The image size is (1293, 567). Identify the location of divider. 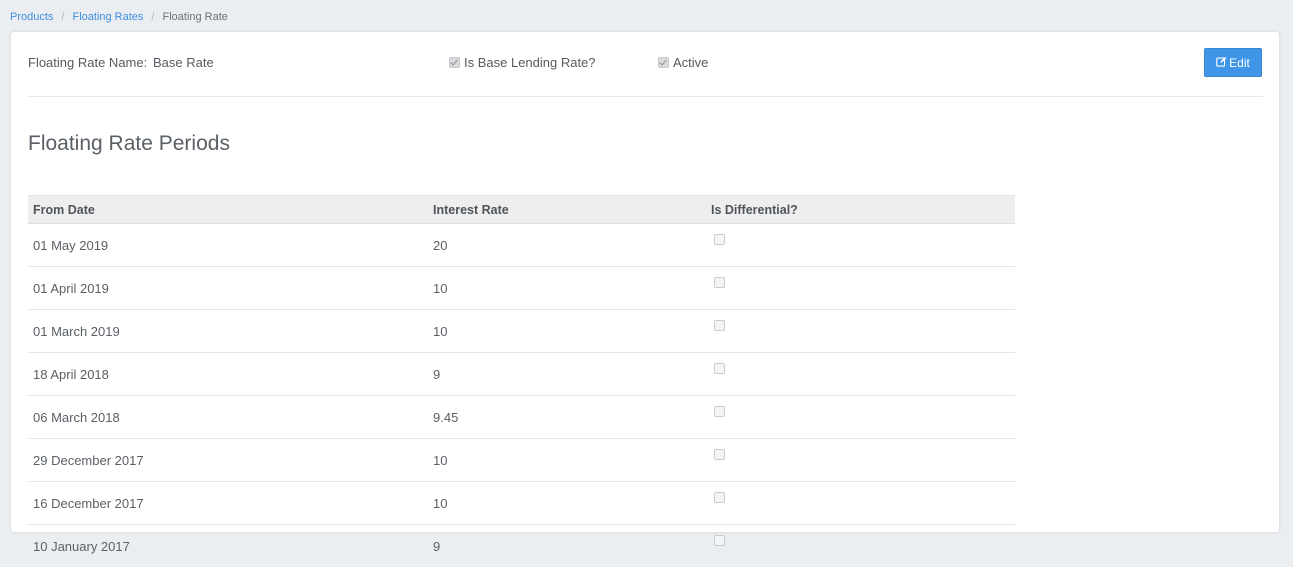
(645, 96).